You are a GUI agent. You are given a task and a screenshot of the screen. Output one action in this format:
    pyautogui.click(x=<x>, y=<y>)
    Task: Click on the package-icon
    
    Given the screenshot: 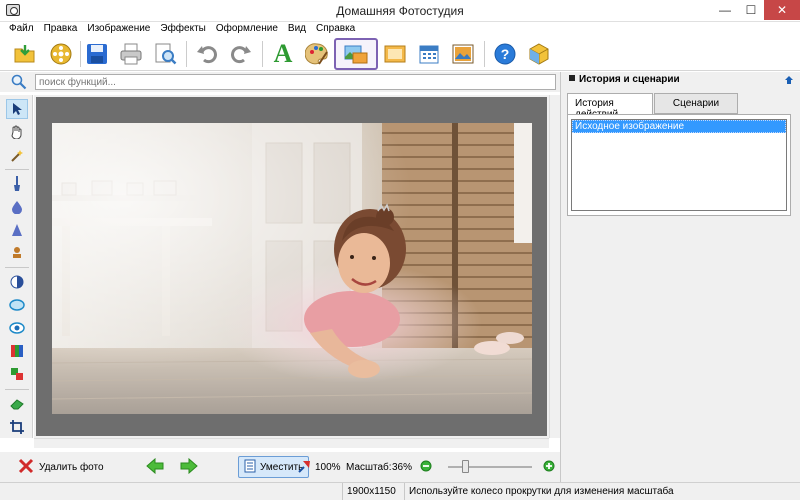 What is the action you would take?
    pyautogui.click(x=539, y=54)
    